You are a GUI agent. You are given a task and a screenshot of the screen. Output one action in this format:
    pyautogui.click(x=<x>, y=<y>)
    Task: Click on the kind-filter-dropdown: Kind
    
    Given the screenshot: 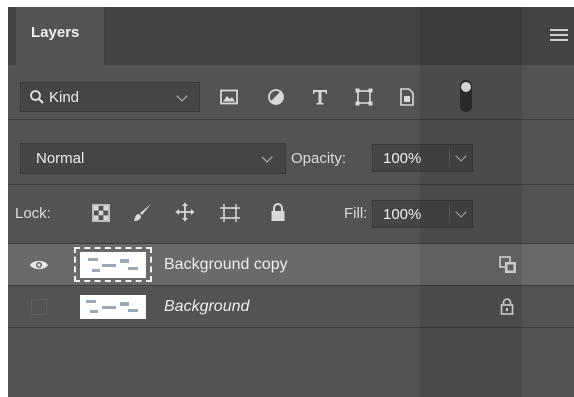 What is the action you would take?
    pyautogui.click(x=110, y=97)
    